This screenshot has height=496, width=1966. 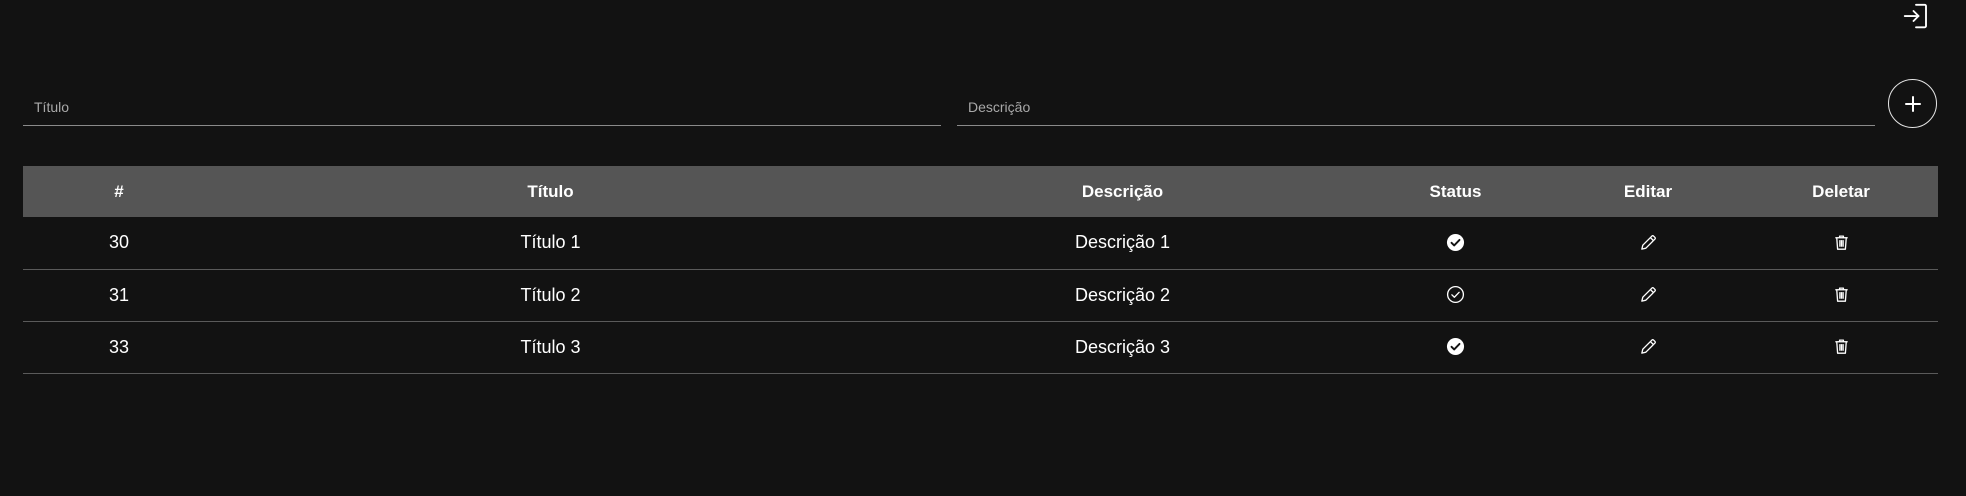 What do you see at coordinates (119, 346) in the screenshot?
I see `cell-id: 33` at bounding box center [119, 346].